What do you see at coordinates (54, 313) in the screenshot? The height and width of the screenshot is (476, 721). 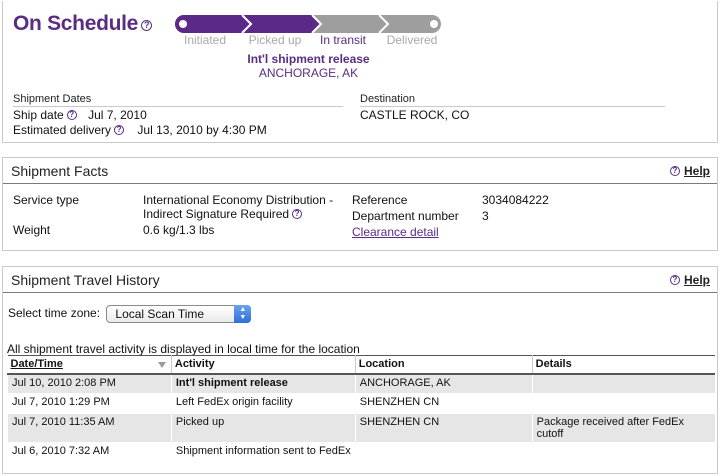 I see `timezone-label: Select time zone:` at bounding box center [54, 313].